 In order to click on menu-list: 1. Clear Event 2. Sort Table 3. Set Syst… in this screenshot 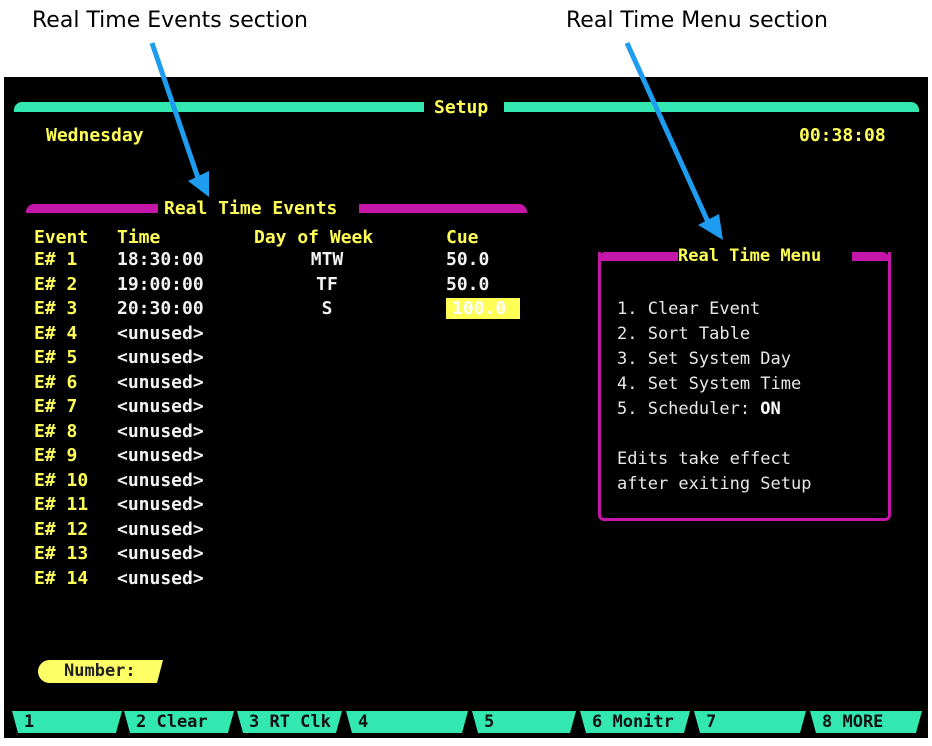, I will do `click(714, 397)`.